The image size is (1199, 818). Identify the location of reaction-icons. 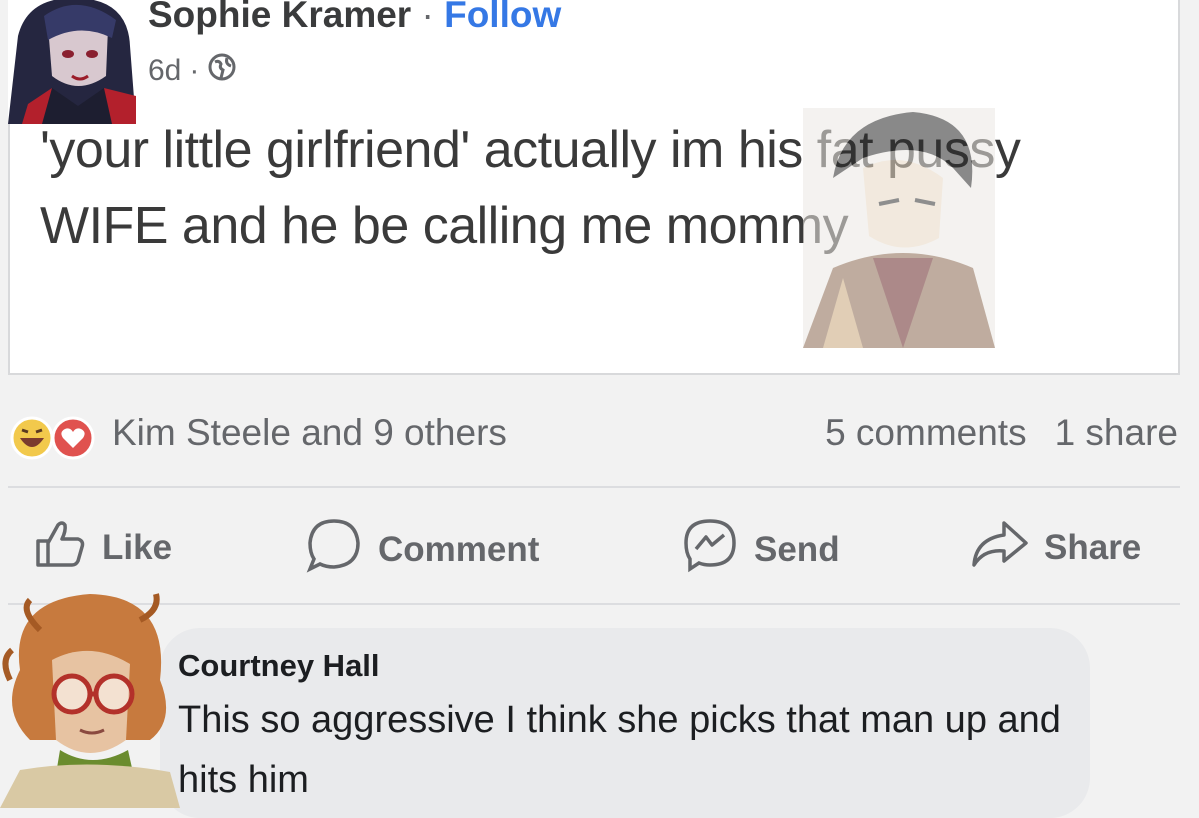
(53, 440).